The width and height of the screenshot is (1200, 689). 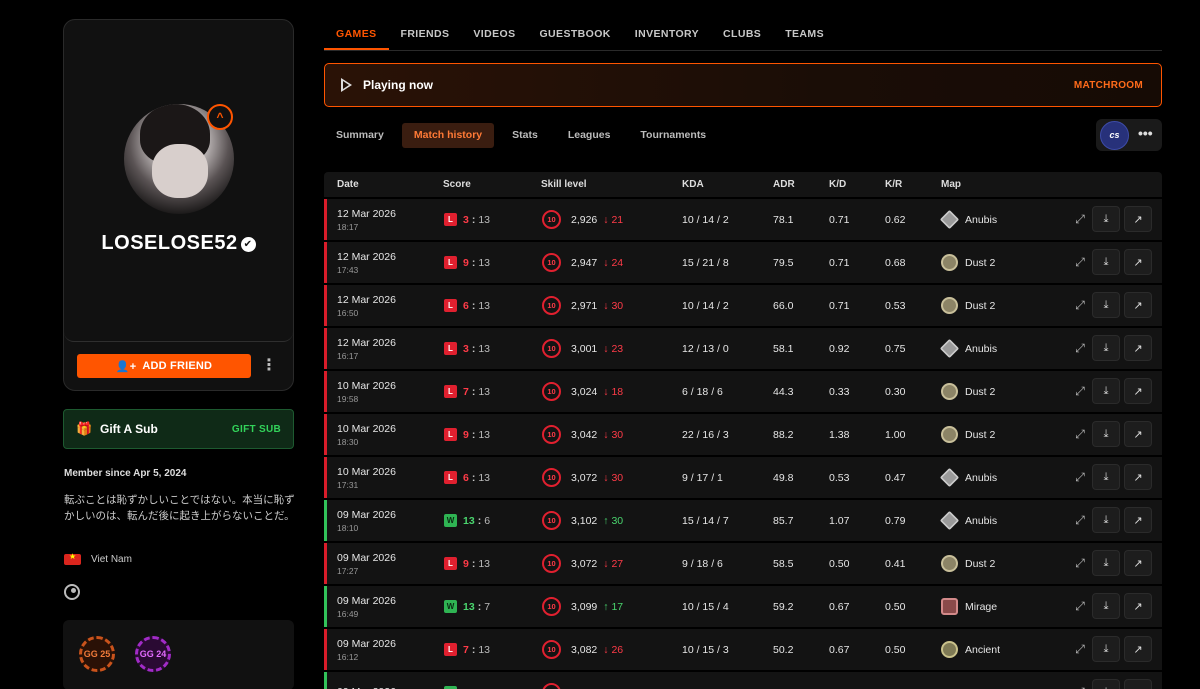 What do you see at coordinates (467, 219) in the screenshot?
I see `score-cell: L 3:13` at bounding box center [467, 219].